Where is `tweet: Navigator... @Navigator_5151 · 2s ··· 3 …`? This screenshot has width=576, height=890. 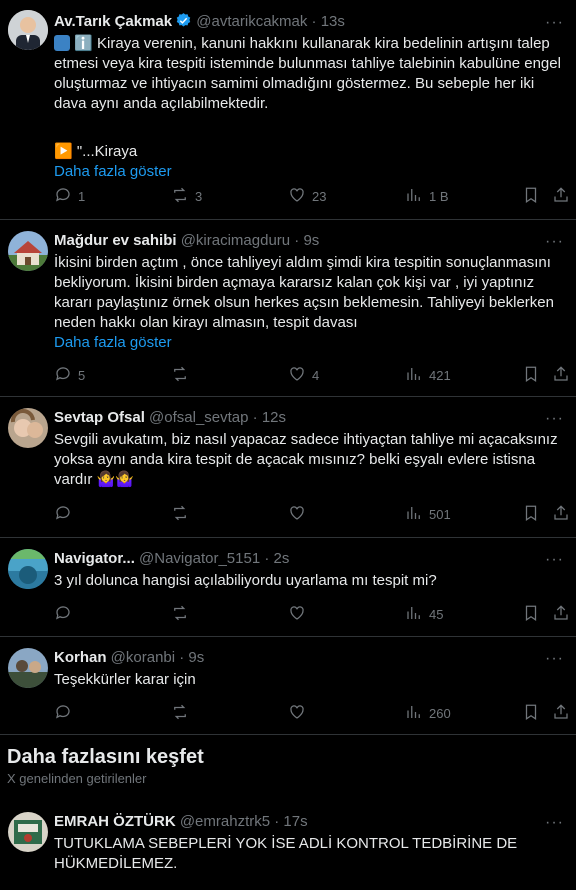 tweet: Navigator... @Navigator_5151 · 2s ··· 3 … is located at coordinates (288, 587).